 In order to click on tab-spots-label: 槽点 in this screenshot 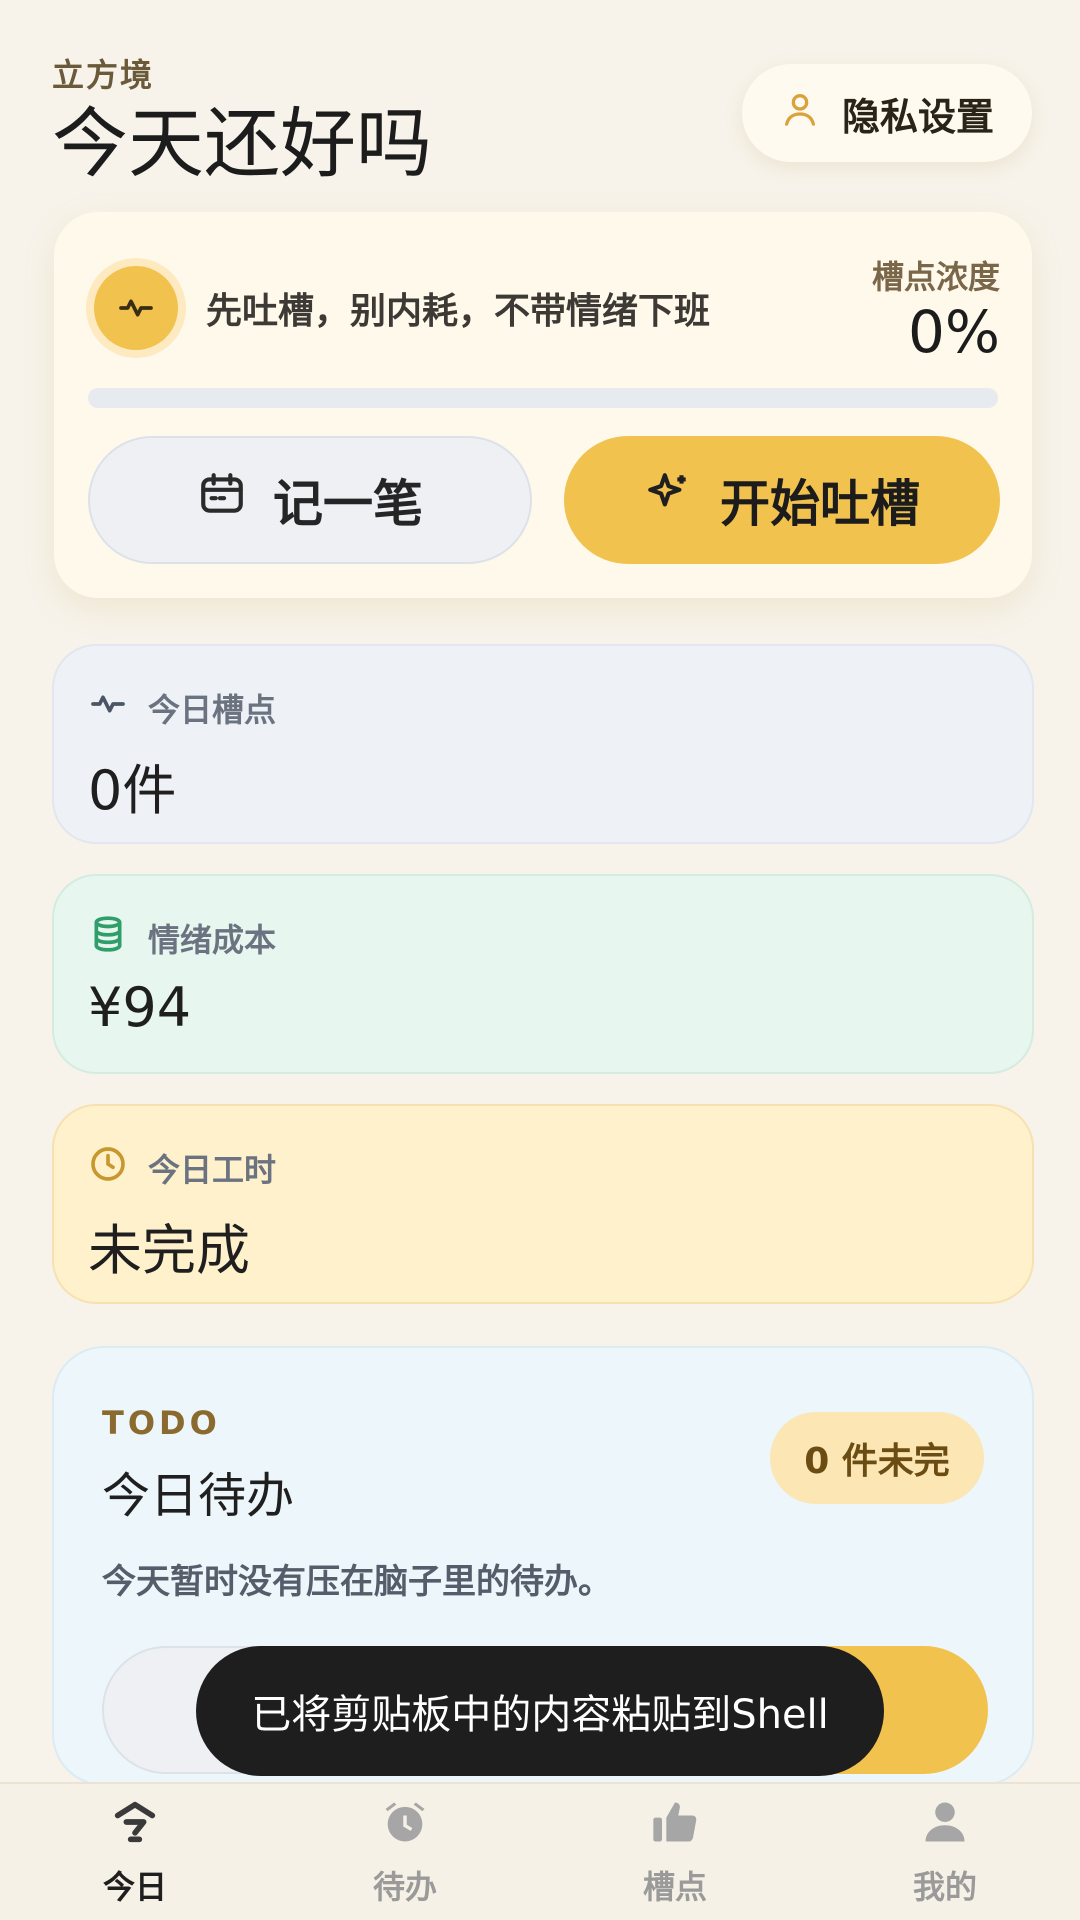, I will do `click(674, 1887)`.